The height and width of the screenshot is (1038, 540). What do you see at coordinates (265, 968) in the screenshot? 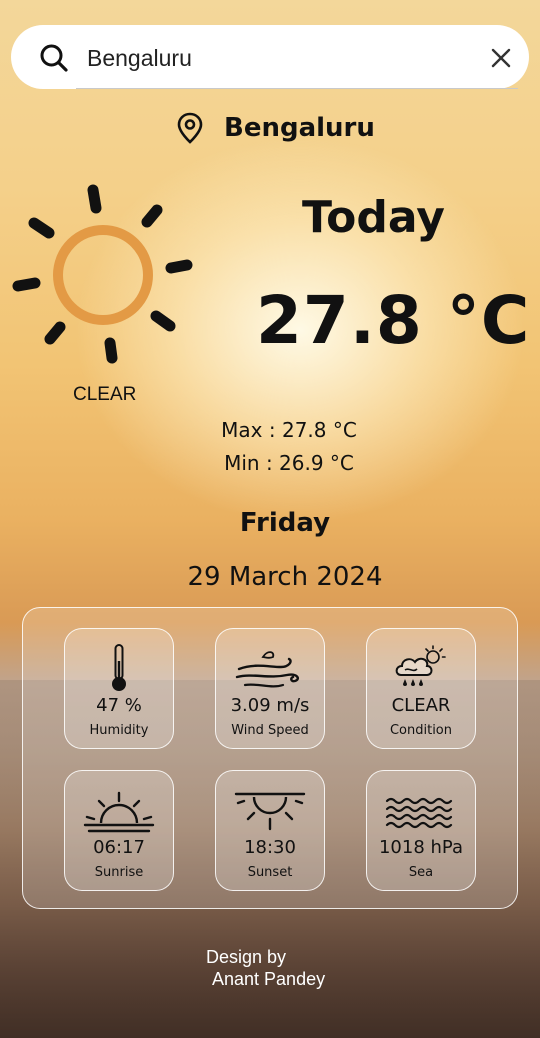
I see `footer-credit: Design by Anant Pandey` at bounding box center [265, 968].